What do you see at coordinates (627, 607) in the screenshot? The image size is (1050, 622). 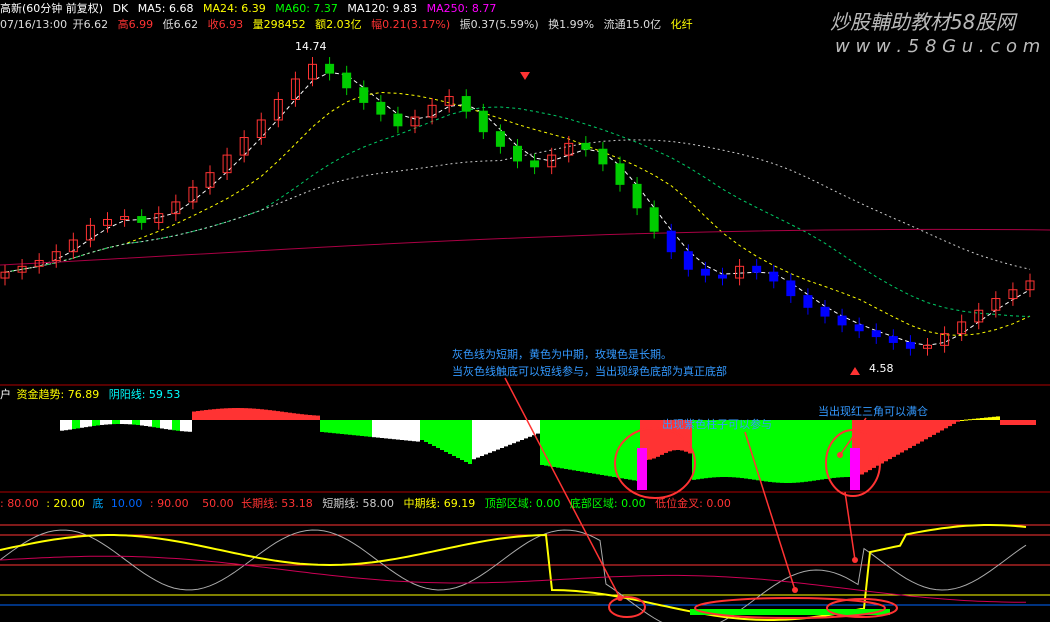 I see `highlight-circle` at bounding box center [627, 607].